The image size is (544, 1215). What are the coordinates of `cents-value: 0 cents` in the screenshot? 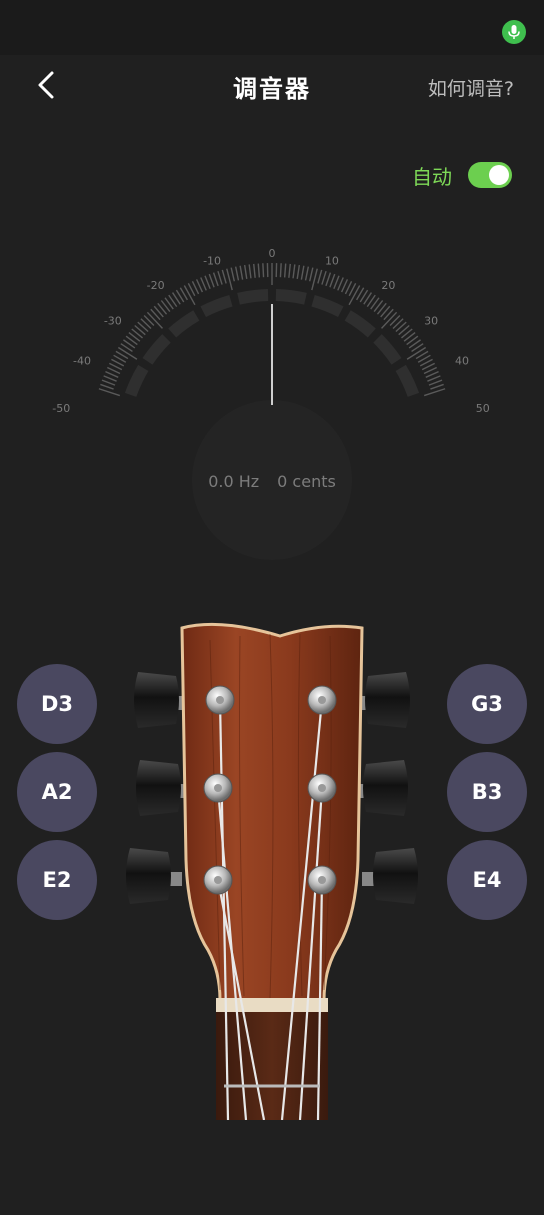 It's located at (306, 481).